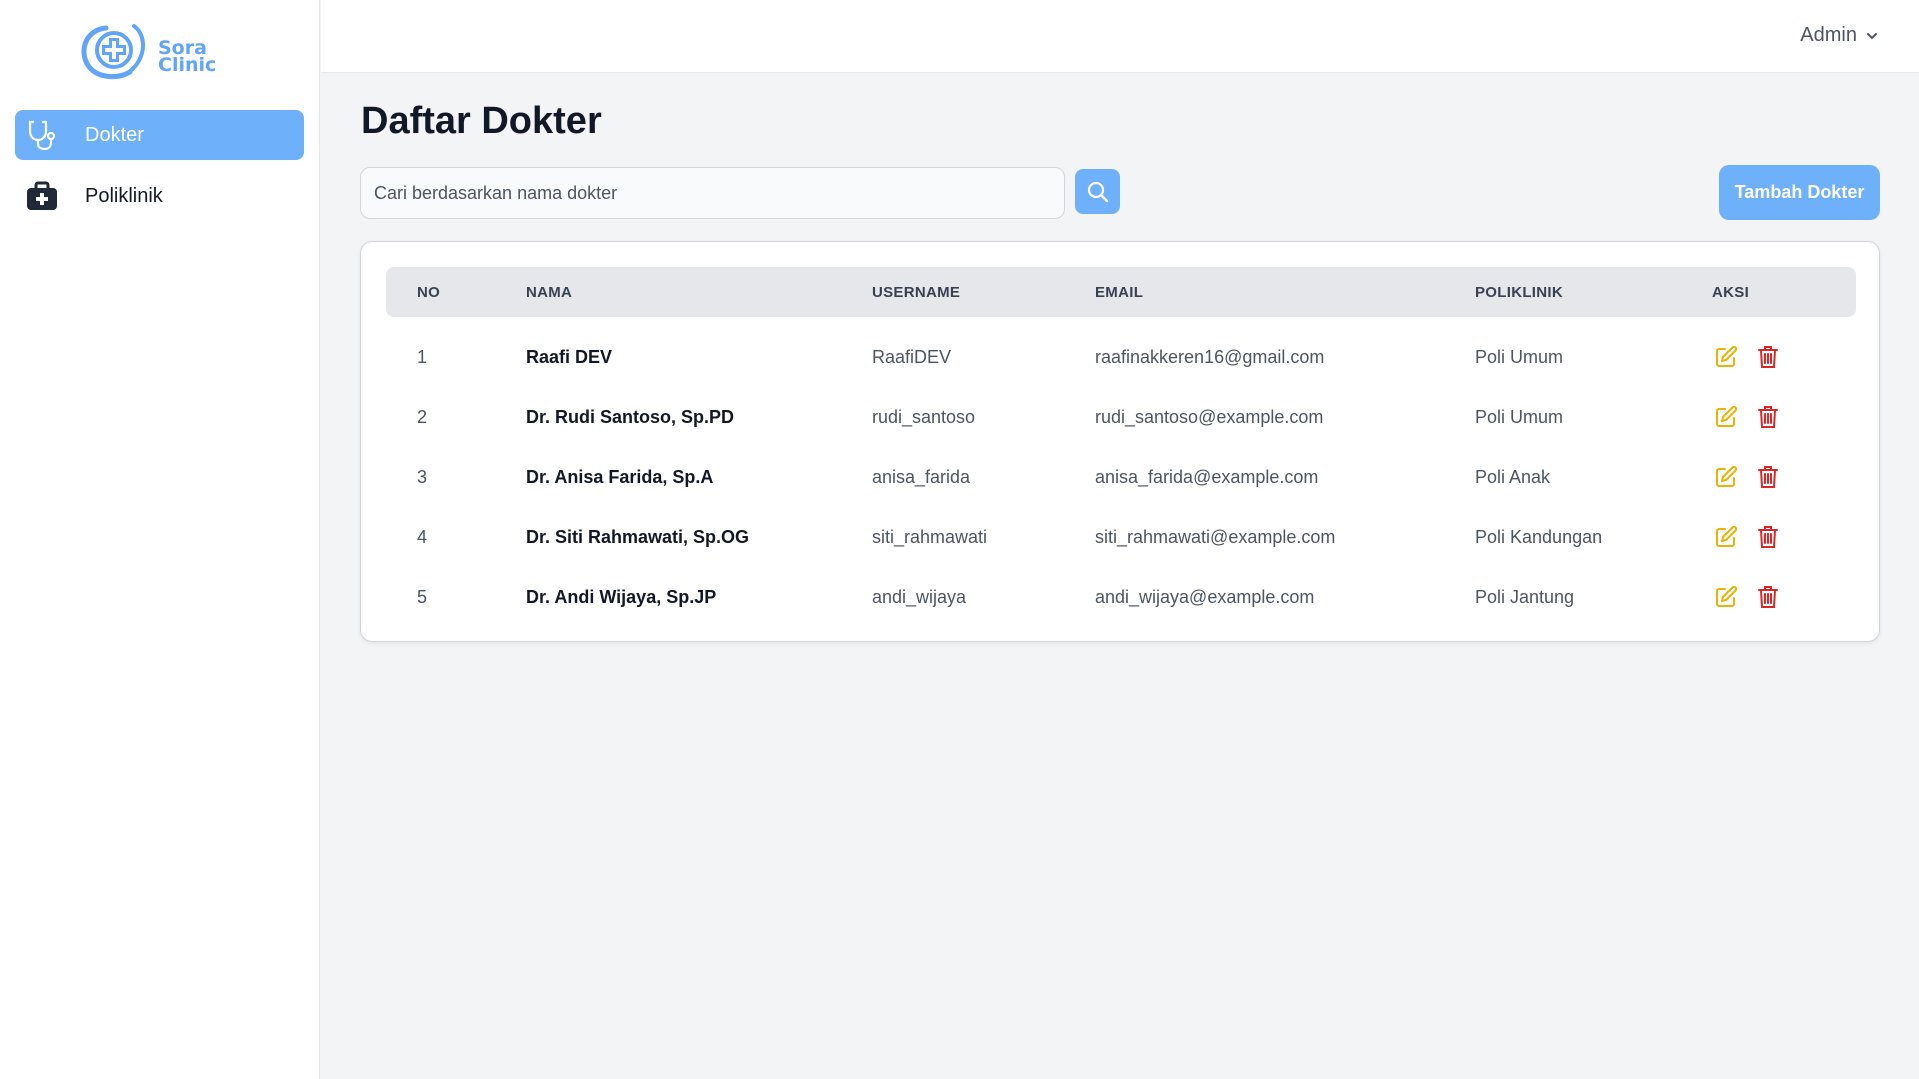 This screenshot has height=1079, width=1919. What do you see at coordinates (422, 536) in the screenshot?
I see `cell-no: 4` at bounding box center [422, 536].